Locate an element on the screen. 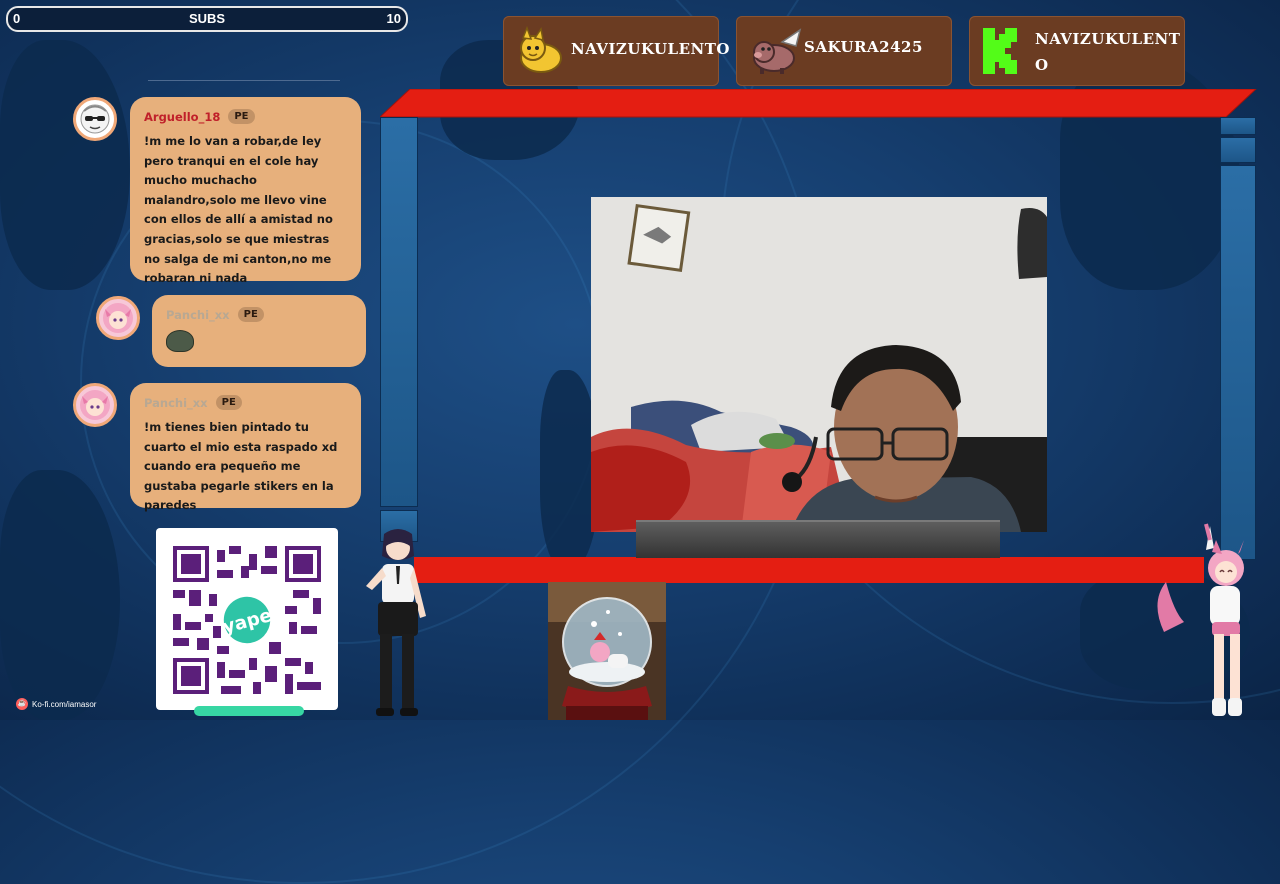 The width and height of the screenshot is (1280, 884). desk-surface is located at coordinates (818, 539).